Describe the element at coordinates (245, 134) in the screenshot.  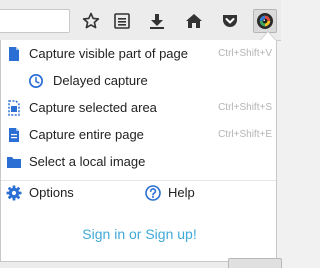
I see `shortcut-text: Ctrl+Shift+E` at that location.